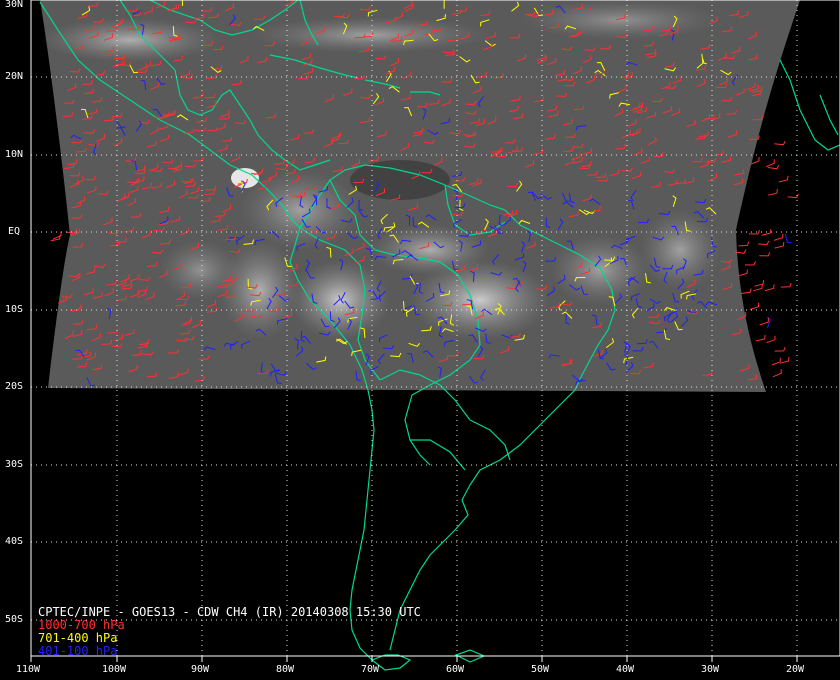  What do you see at coordinates (455, 669) in the screenshot?
I see `lon-label-60w: 60W` at bounding box center [455, 669].